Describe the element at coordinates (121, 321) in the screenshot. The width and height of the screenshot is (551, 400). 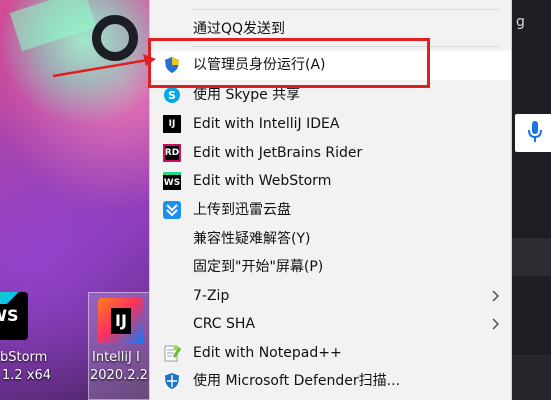
I see `intellij-app-icon: IJ` at that location.